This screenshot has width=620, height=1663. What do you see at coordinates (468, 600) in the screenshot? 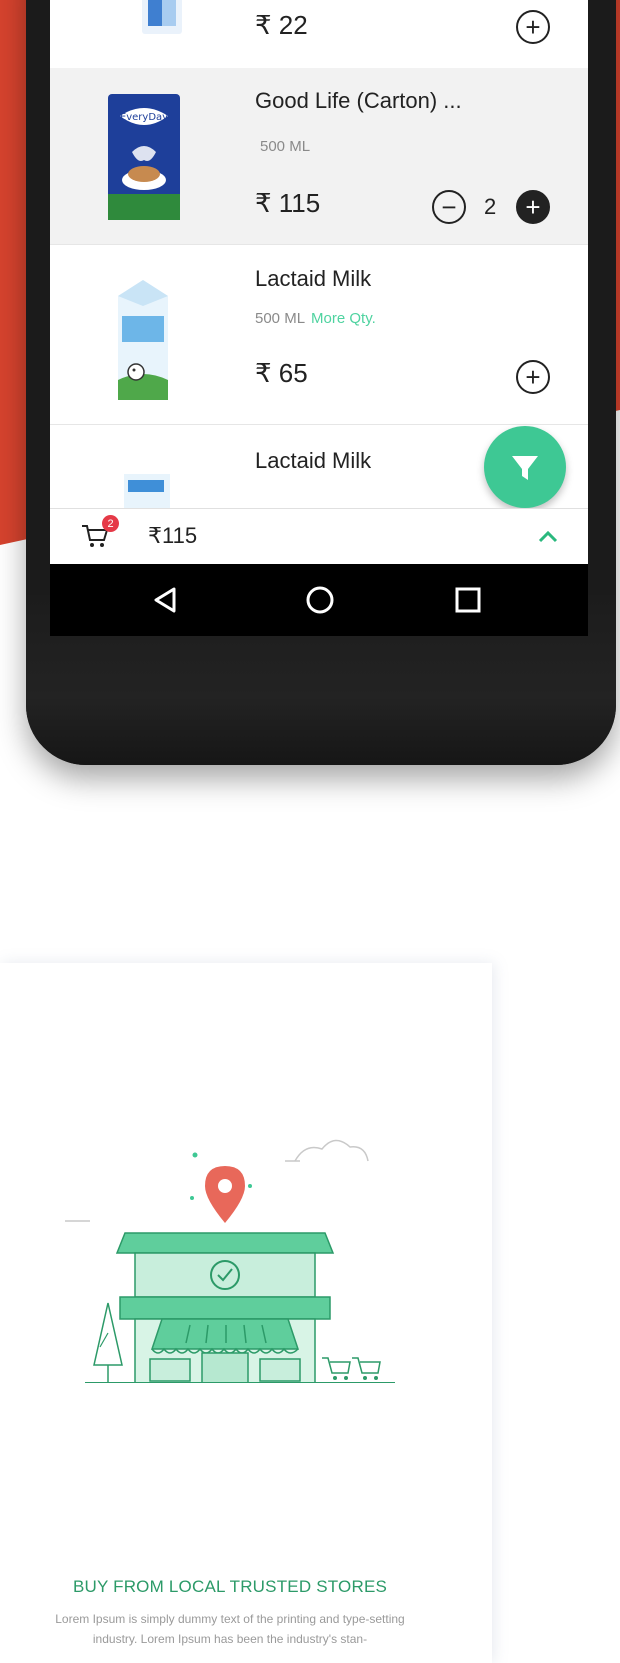
I see `recents-square-icon` at bounding box center [468, 600].